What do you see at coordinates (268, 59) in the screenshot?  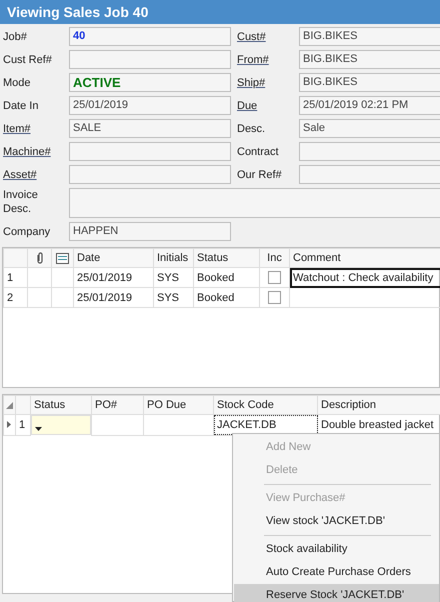 I see `field-link: From#` at bounding box center [268, 59].